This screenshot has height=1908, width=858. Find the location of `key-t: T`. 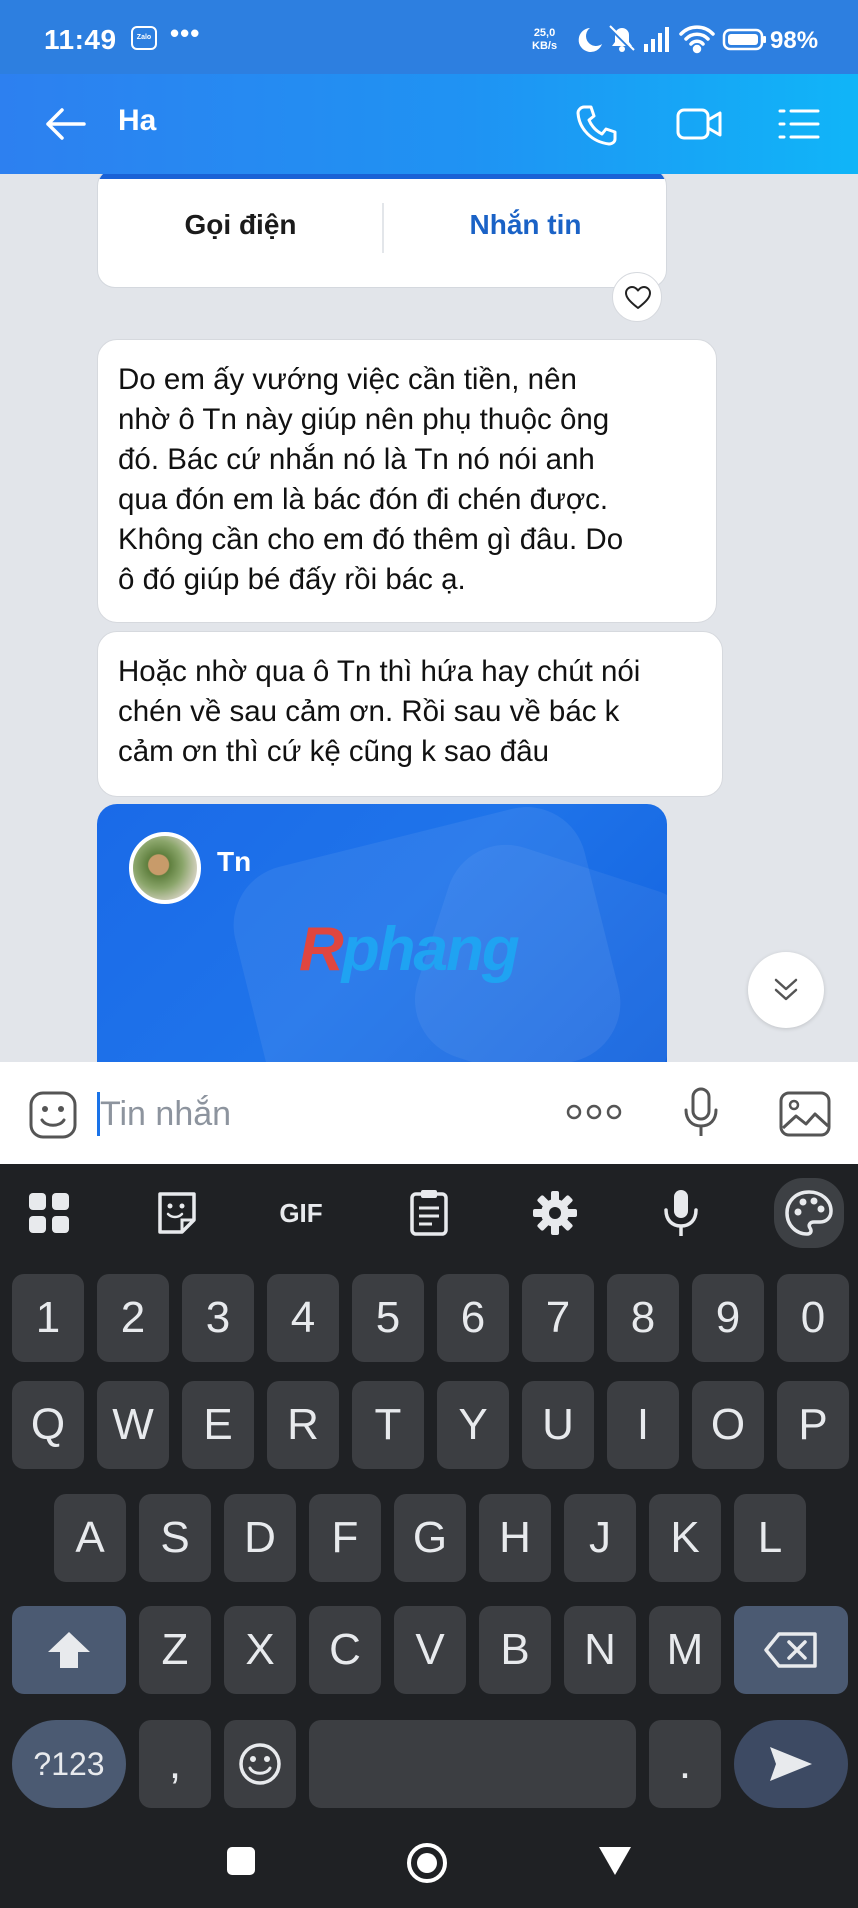

key-t: T is located at coordinates (388, 1425).